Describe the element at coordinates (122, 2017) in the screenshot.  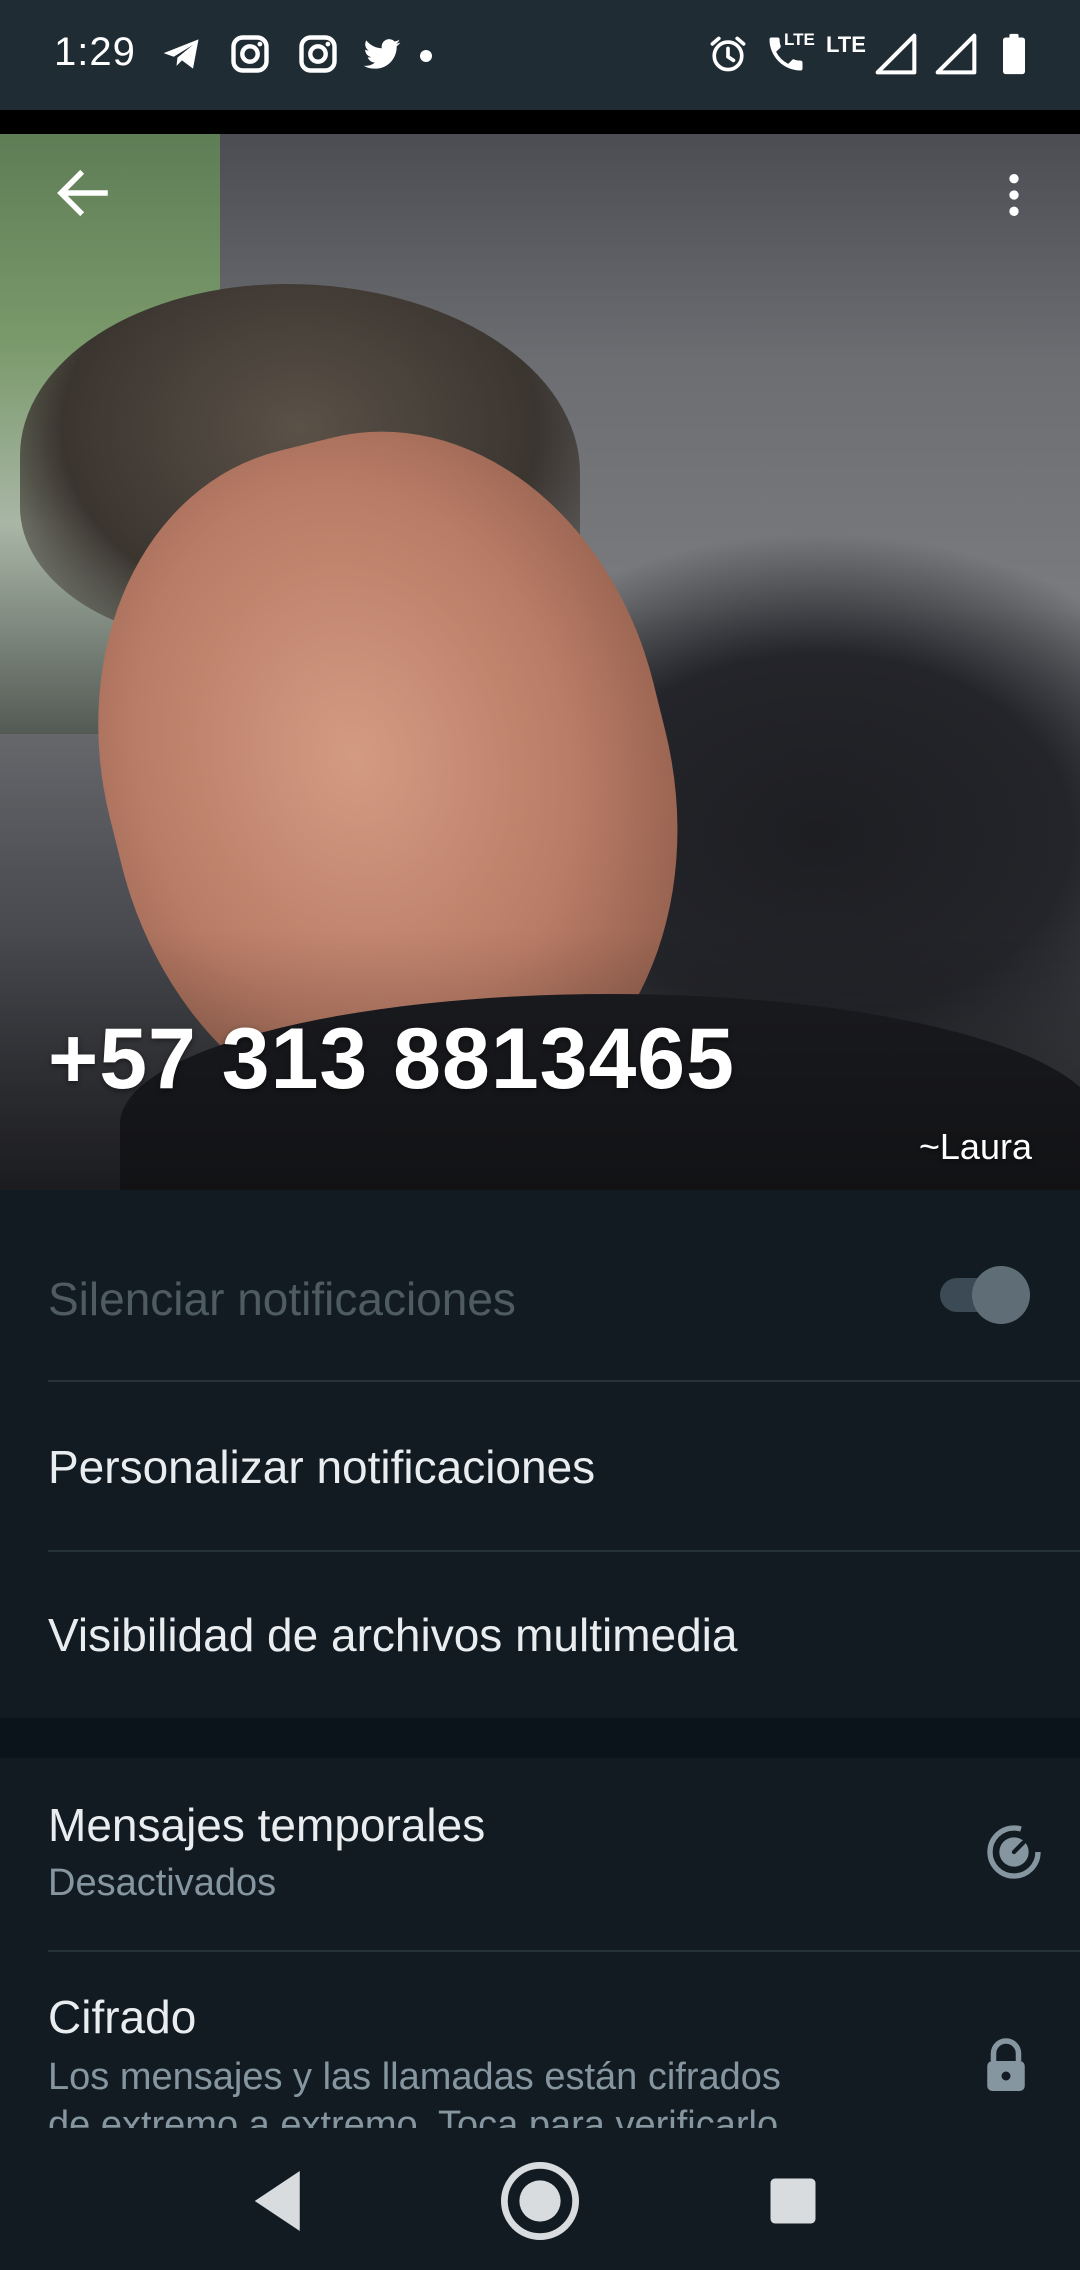
I see `encryption-label: Cifrado` at that location.